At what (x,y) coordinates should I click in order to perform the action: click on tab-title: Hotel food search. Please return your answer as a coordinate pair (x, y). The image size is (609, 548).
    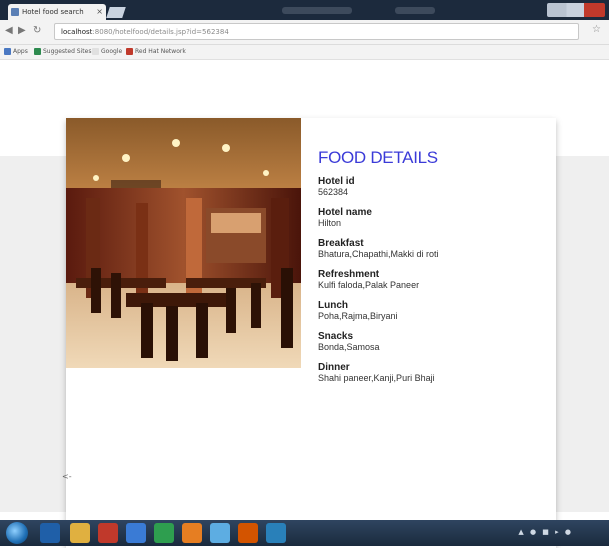
    Looking at the image, I should click on (53, 12).